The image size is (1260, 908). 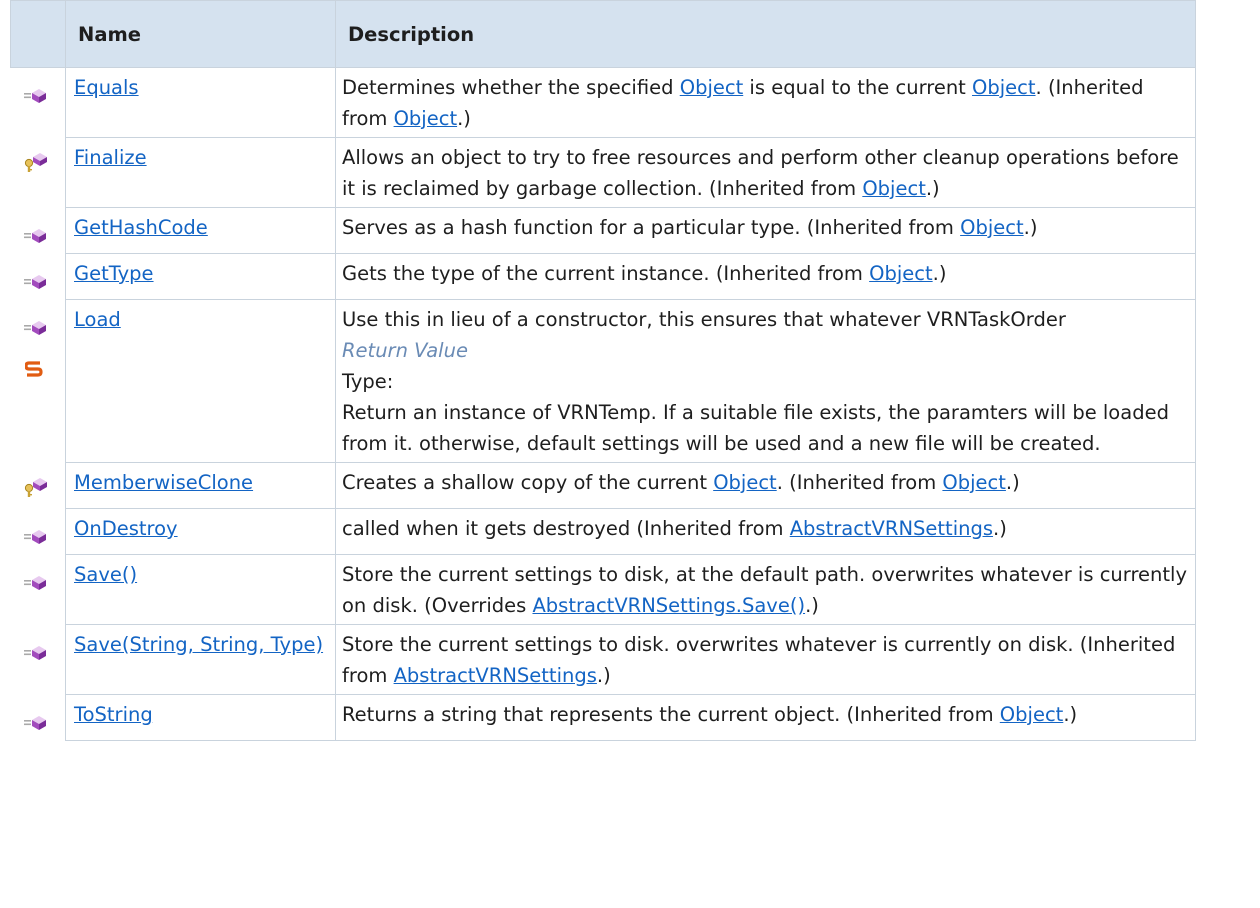 I want to click on description-column-header: Description, so click(x=765, y=34).